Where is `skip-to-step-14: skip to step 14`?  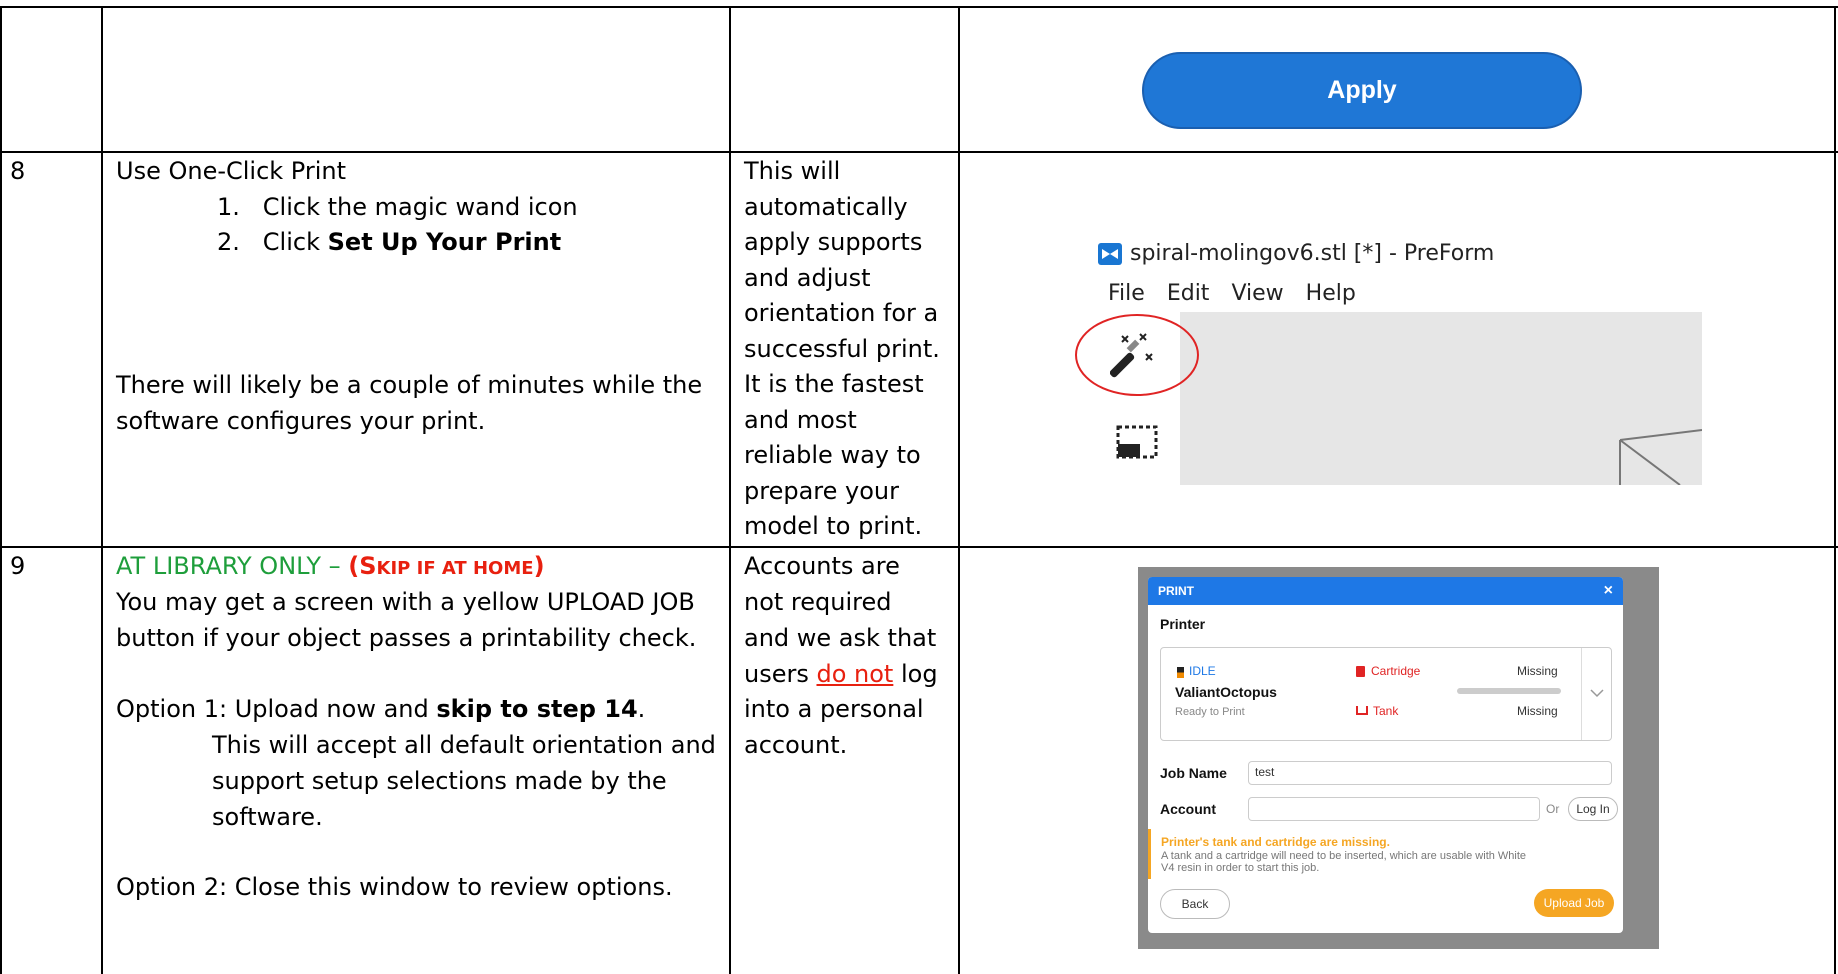 skip-to-step-14: skip to step 14 is located at coordinates (537, 709).